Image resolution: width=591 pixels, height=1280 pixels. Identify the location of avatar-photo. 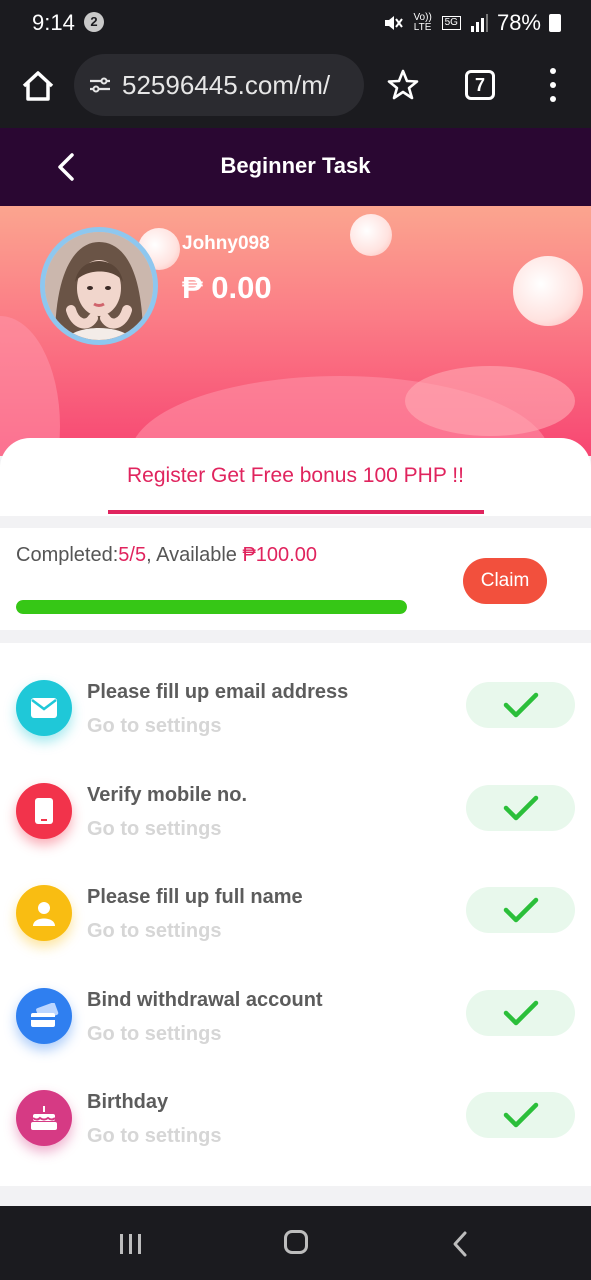
(99, 286).